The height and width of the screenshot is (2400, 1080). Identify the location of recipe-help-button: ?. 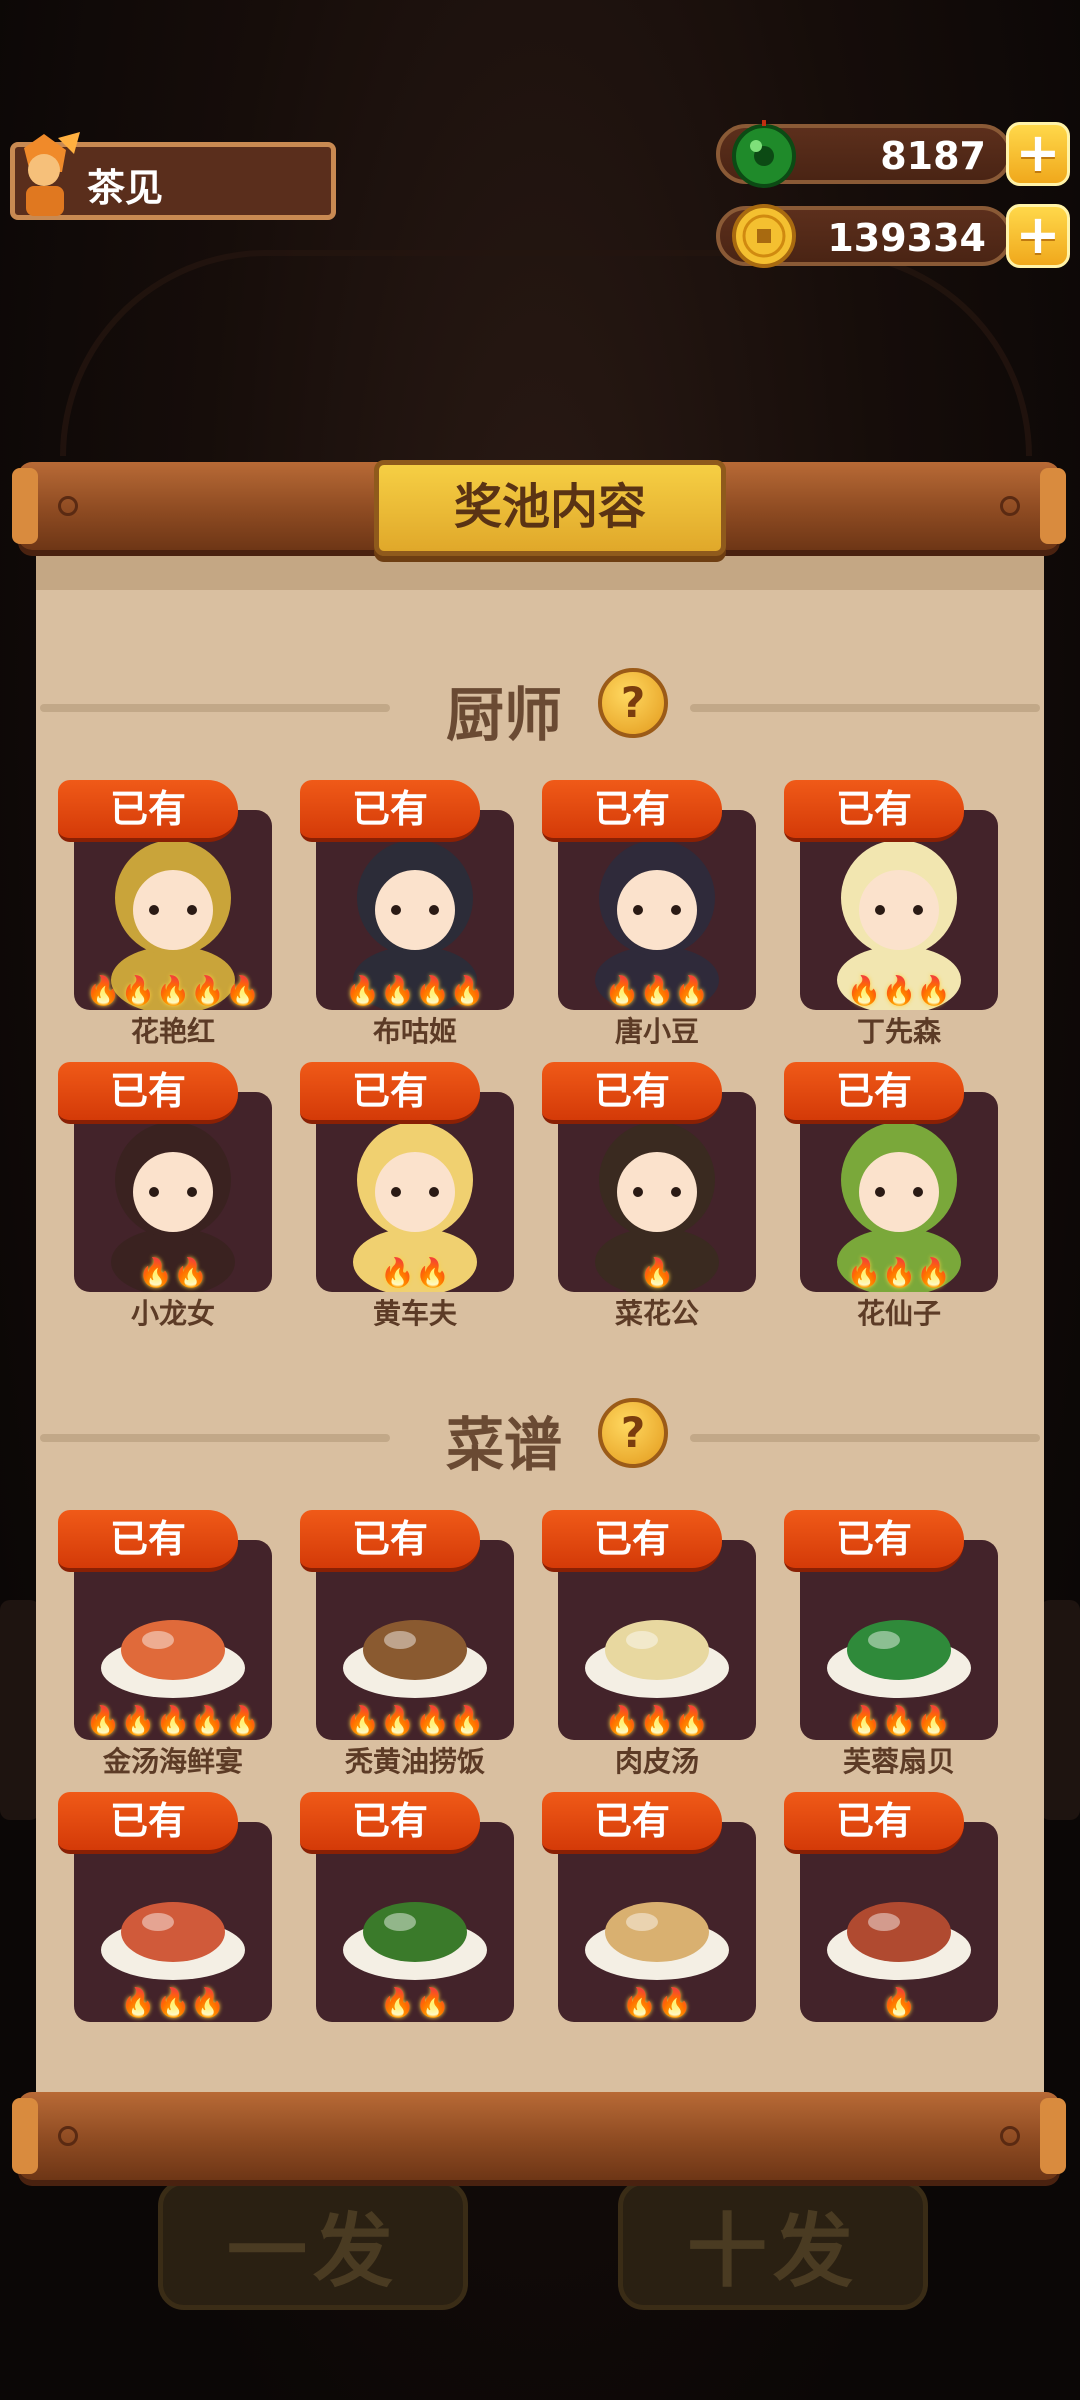
(633, 1433).